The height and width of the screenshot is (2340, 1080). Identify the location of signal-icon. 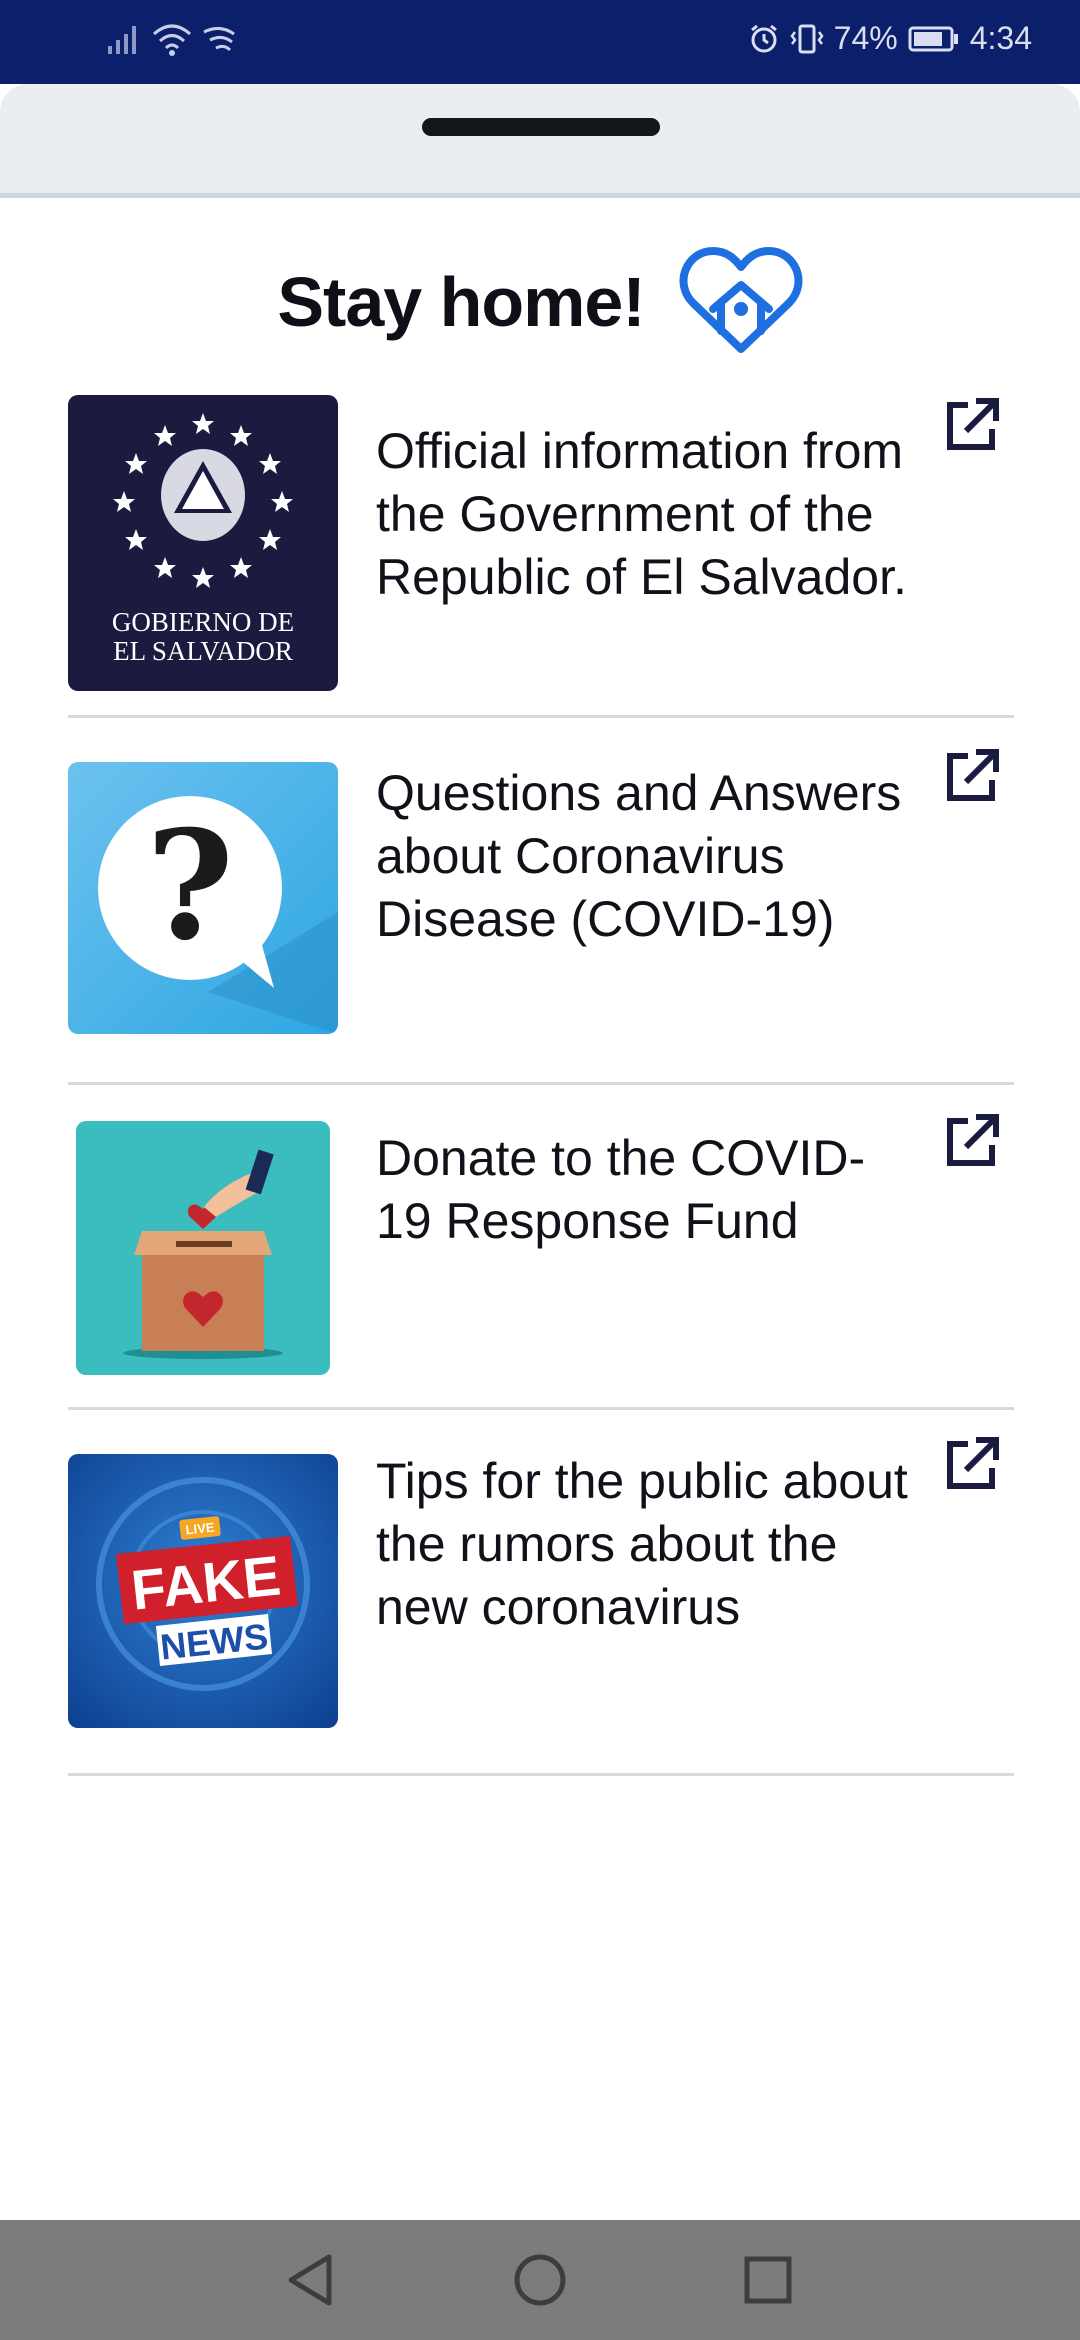
(125, 39).